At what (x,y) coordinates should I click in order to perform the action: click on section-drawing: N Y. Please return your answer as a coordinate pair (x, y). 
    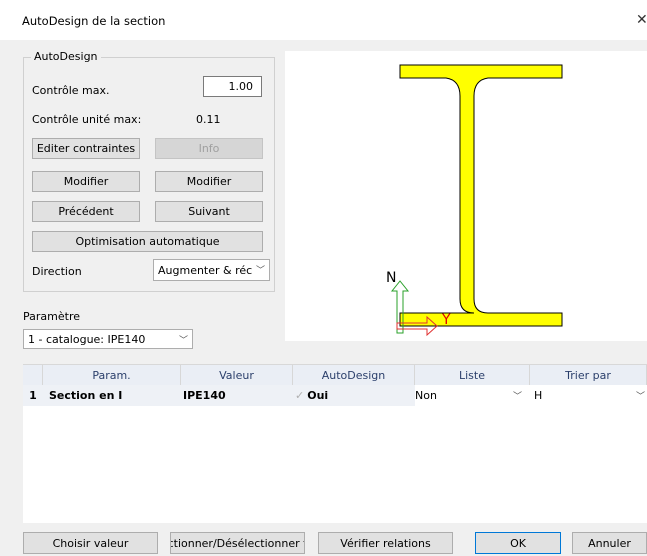
    Looking at the image, I should click on (474, 200).